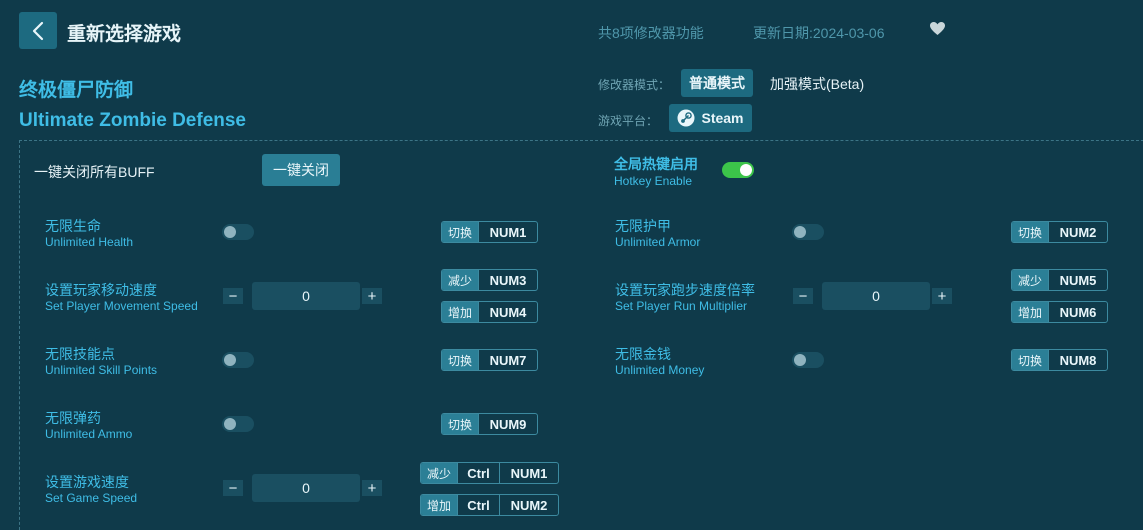 The height and width of the screenshot is (530, 1143). I want to click on option-label-en: Unlimited Health, so click(89, 242).